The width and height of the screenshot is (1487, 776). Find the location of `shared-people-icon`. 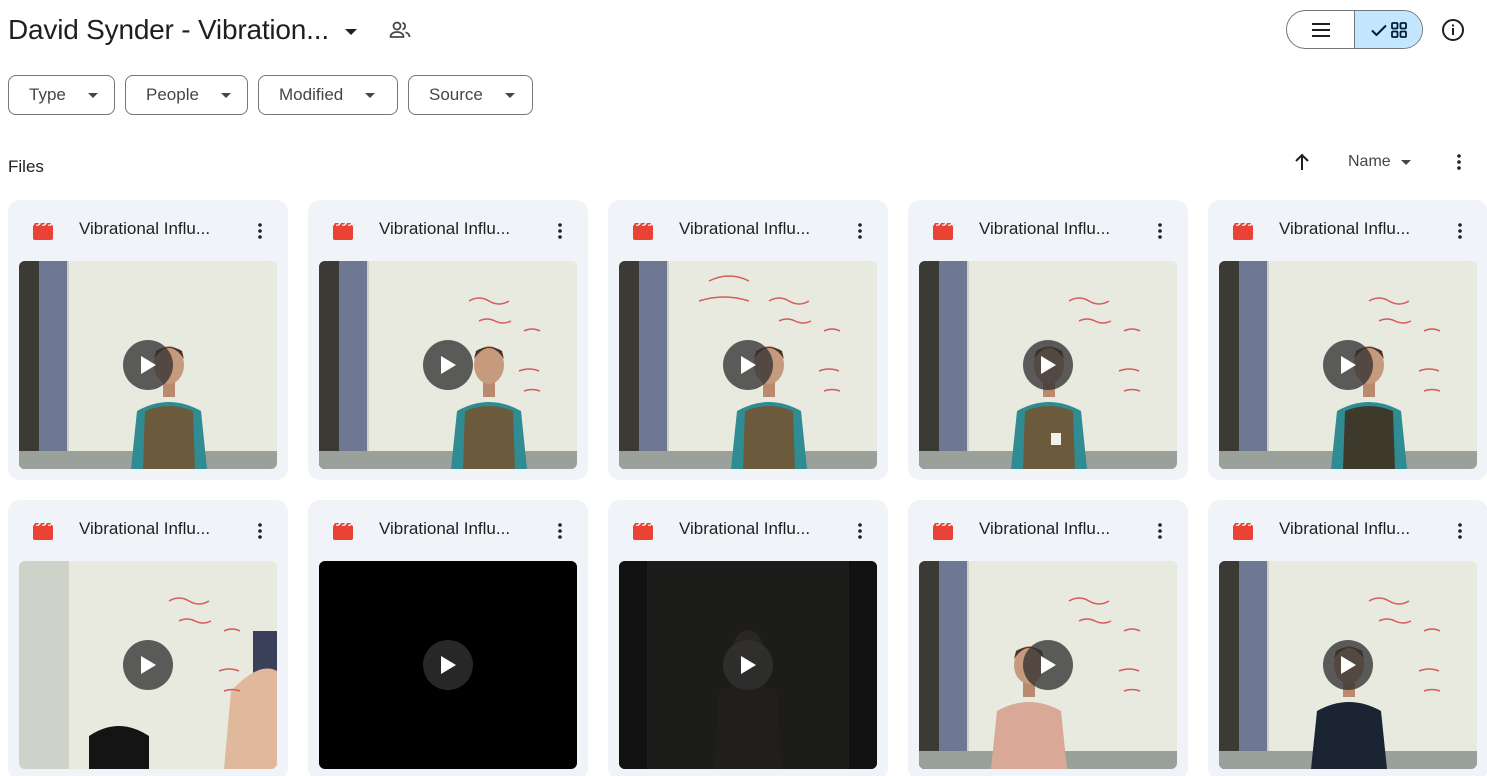

shared-people-icon is located at coordinates (400, 30).